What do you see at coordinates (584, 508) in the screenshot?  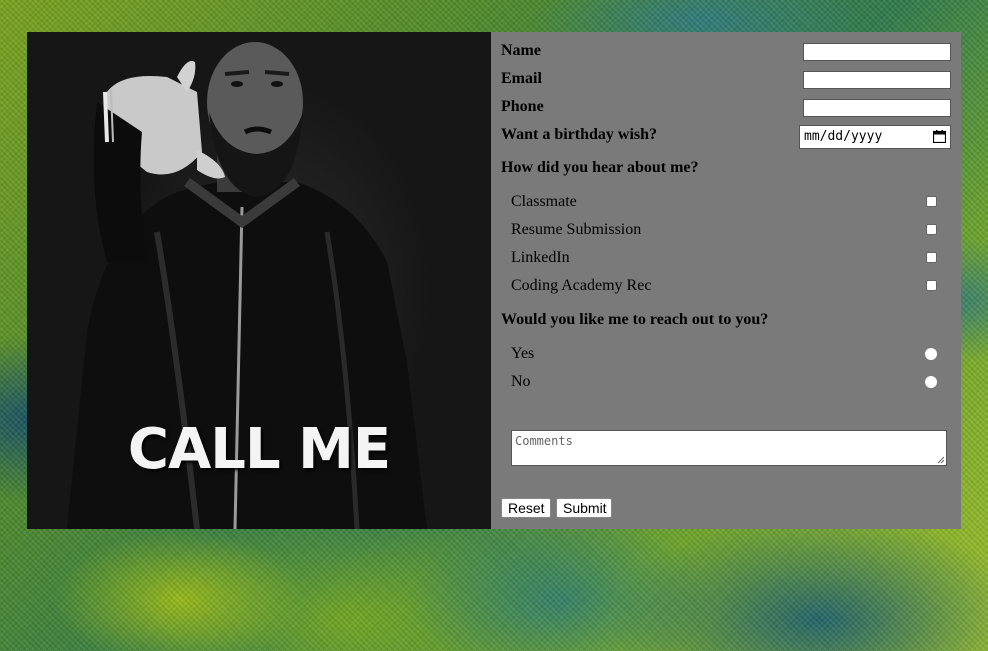 I see `submit-button: Submit` at bounding box center [584, 508].